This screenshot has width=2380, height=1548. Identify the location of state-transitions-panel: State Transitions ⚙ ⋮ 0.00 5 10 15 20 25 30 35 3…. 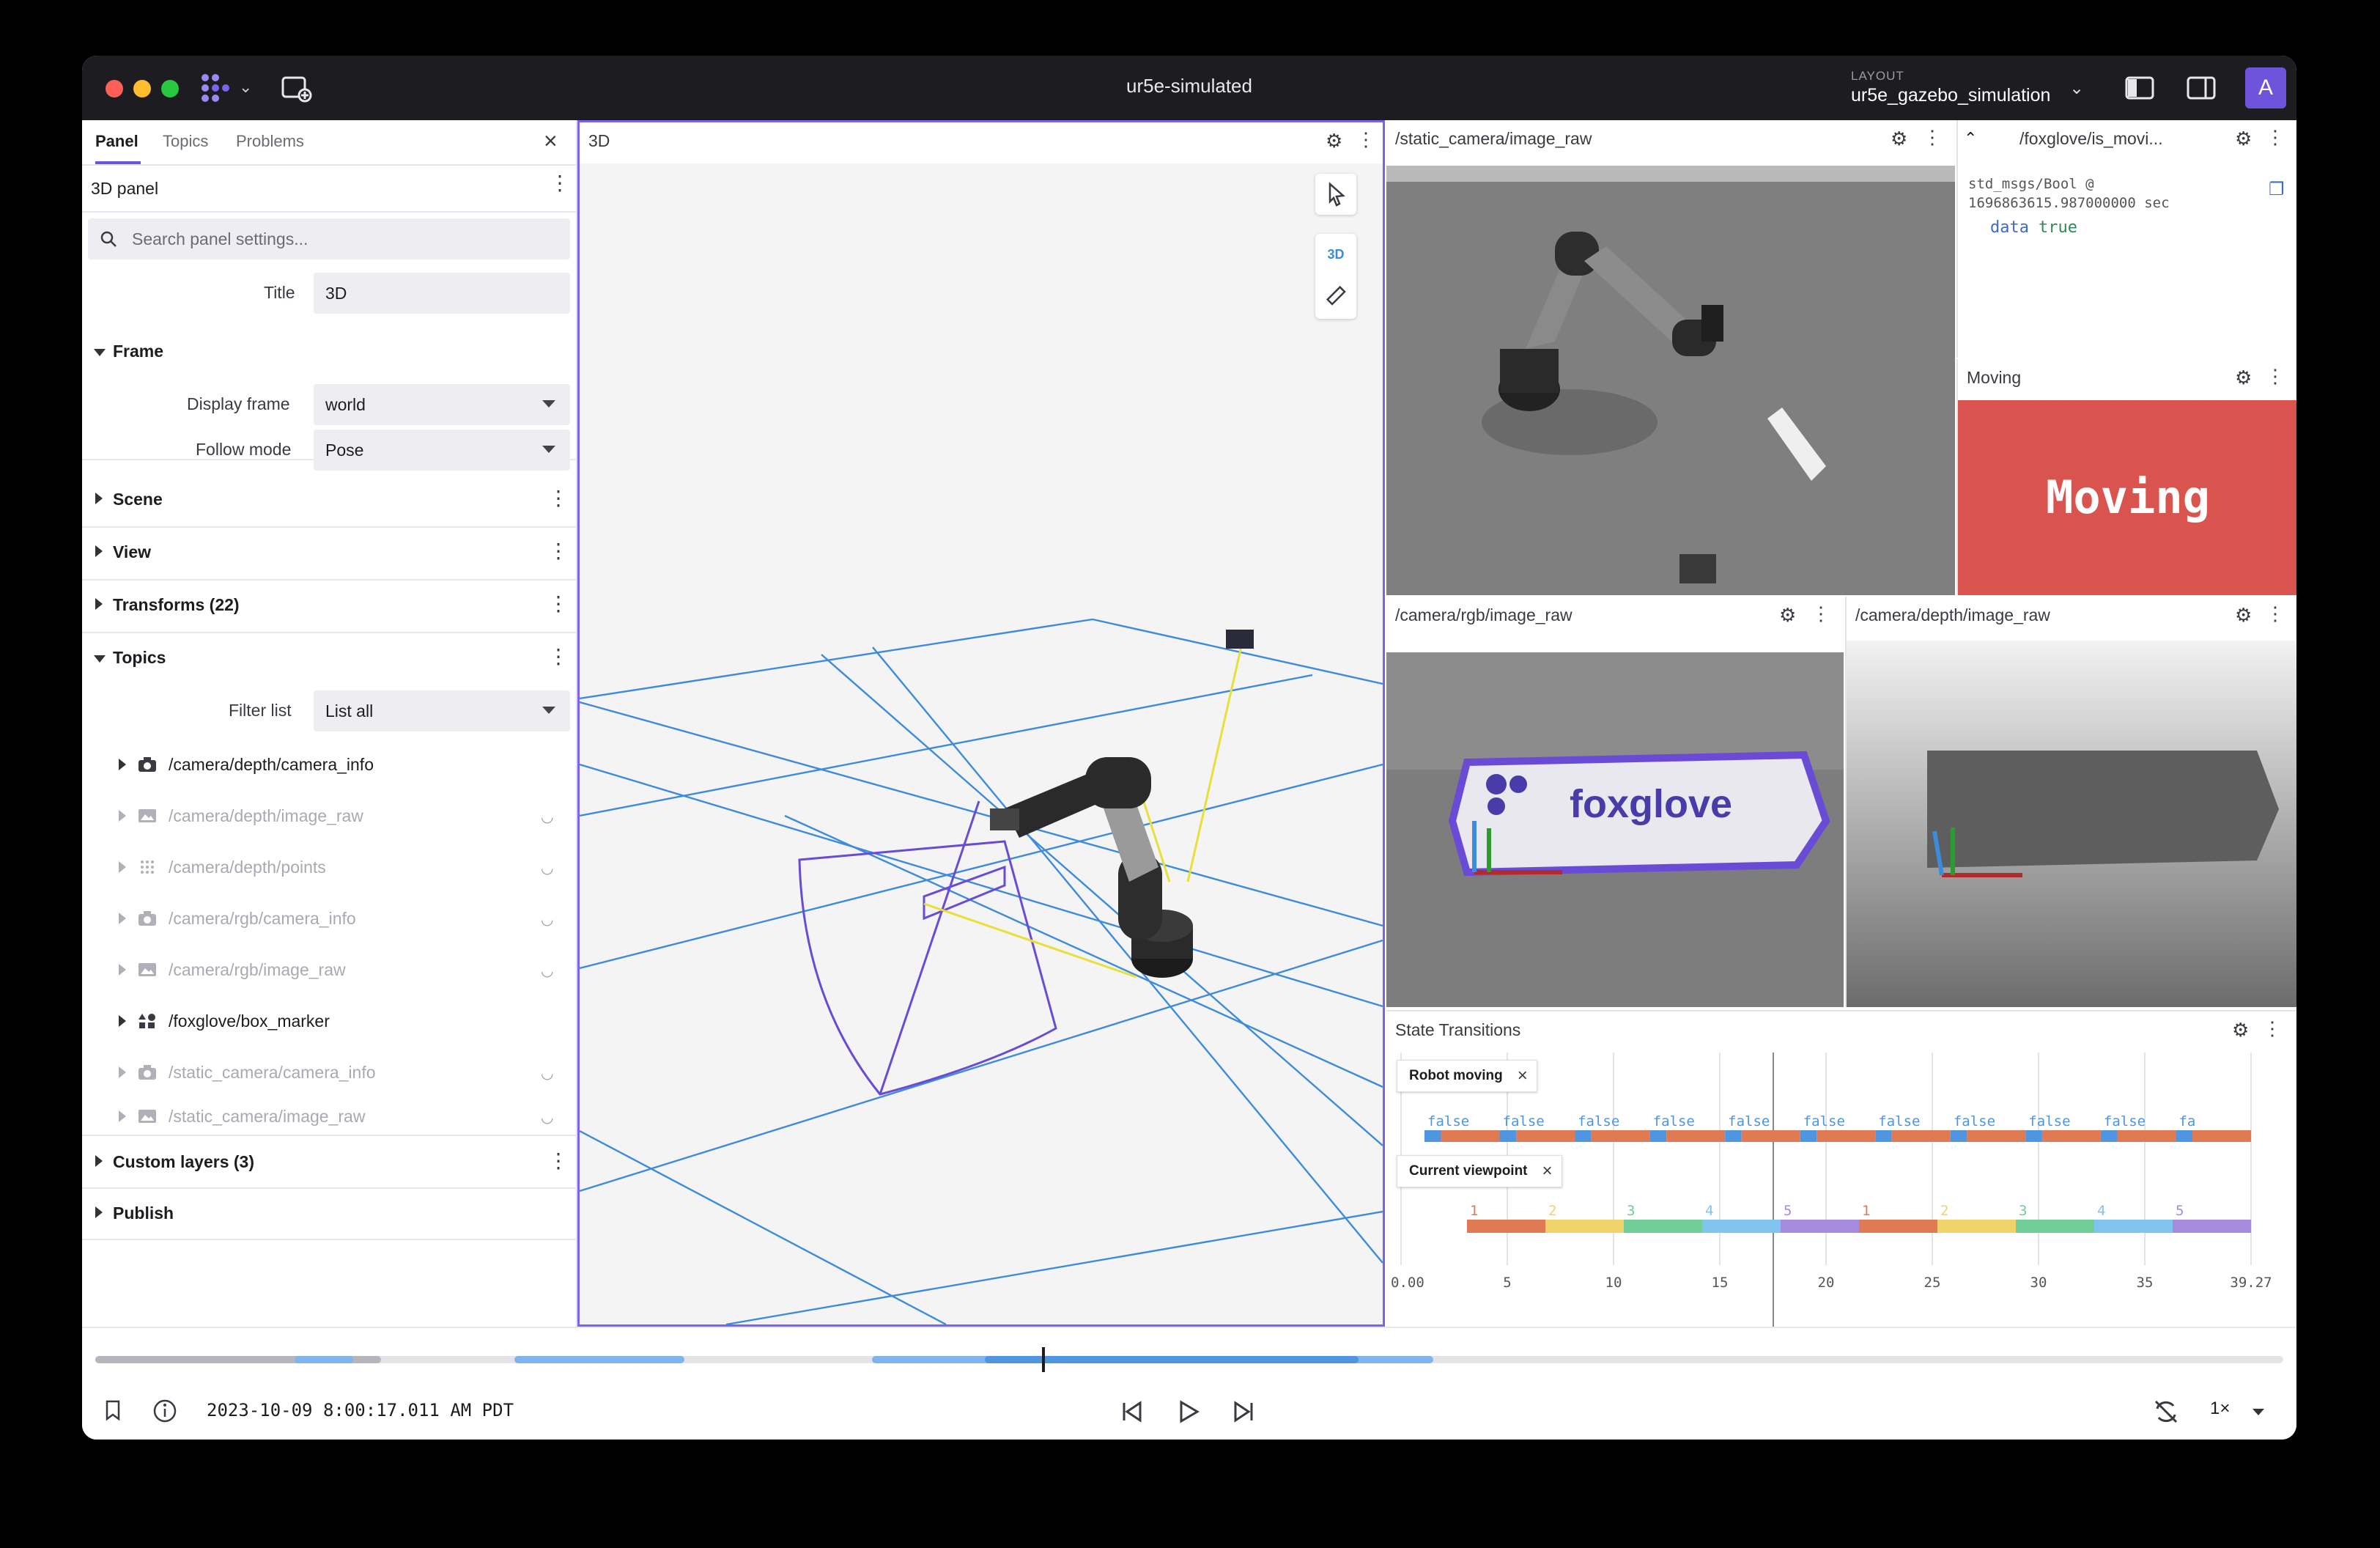
(1841, 1169).